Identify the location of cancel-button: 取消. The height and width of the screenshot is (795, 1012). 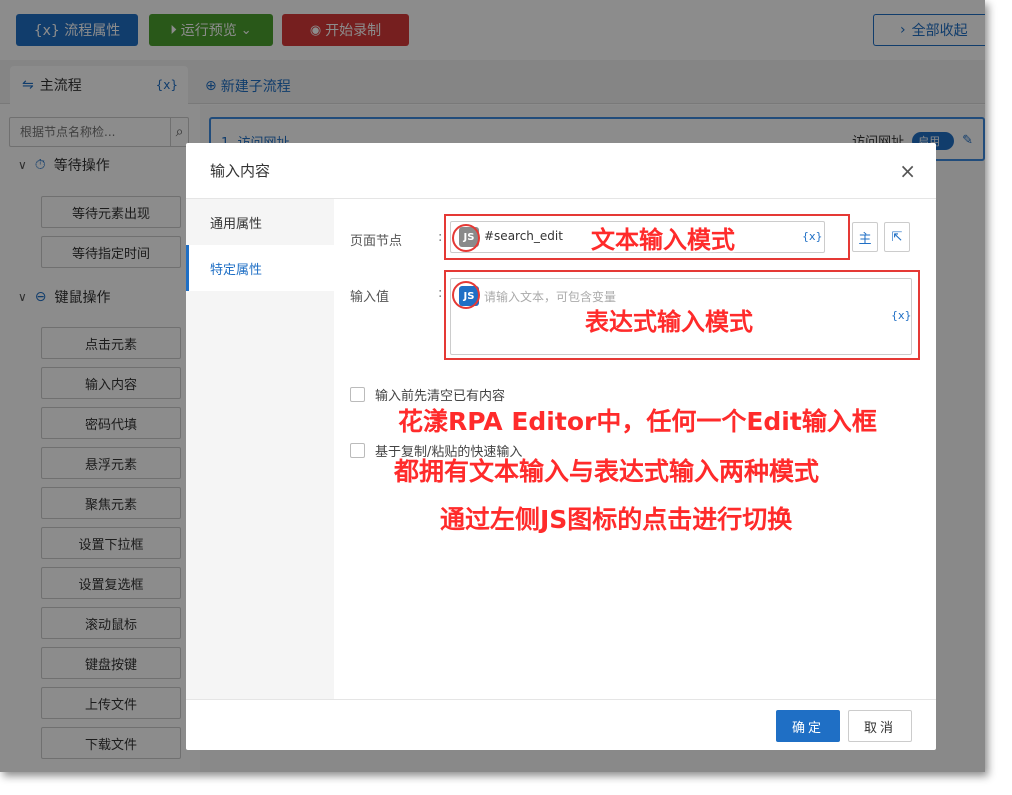
(880, 726).